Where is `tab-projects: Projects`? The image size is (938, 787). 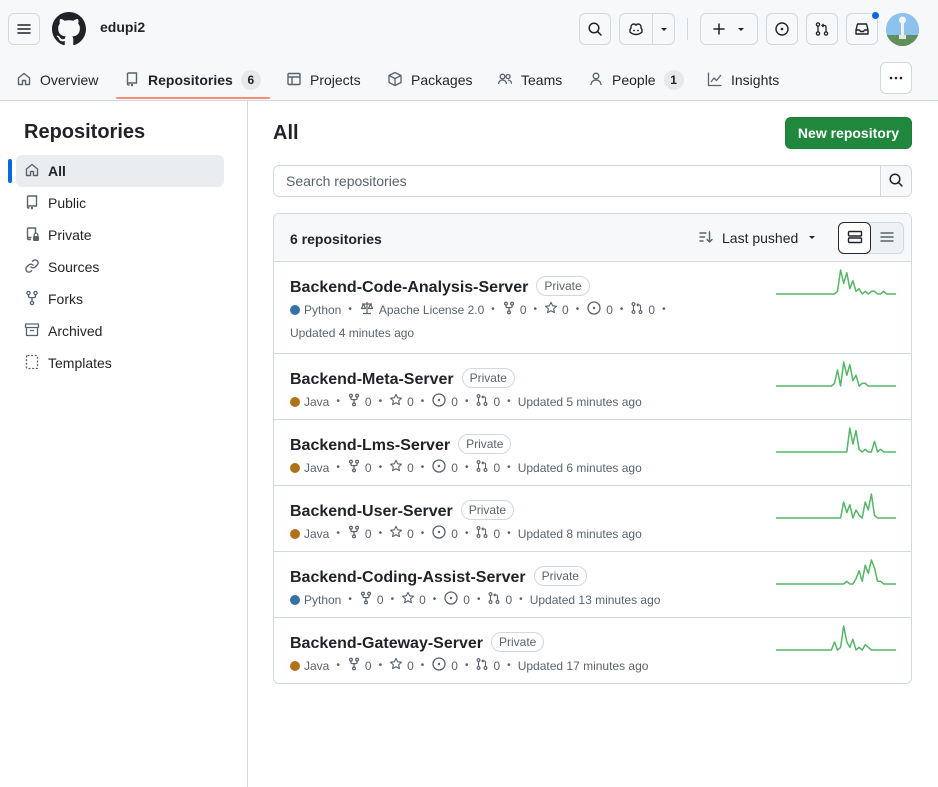 tab-projects: Projects is located at coordinates (323, 80).